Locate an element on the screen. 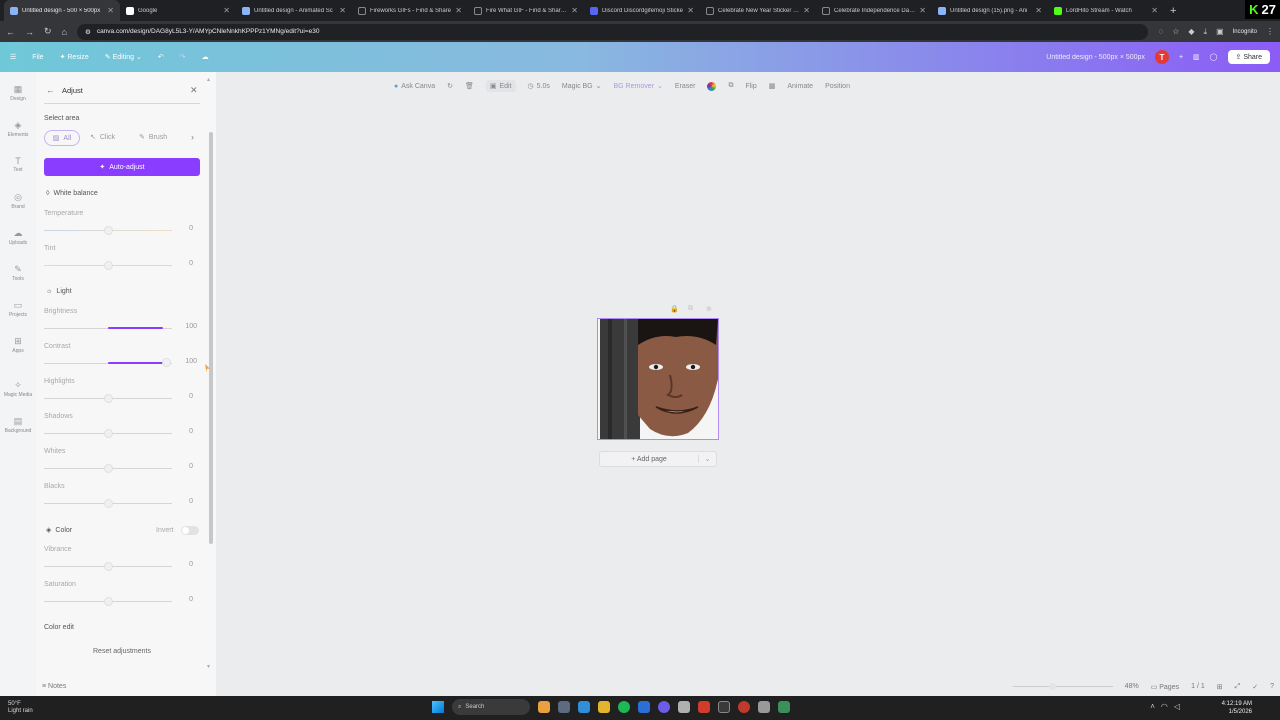 The height and width of the screenshot is (720, 1280). duplicate-icon: ⧉ is located at coordinates (690, 309).